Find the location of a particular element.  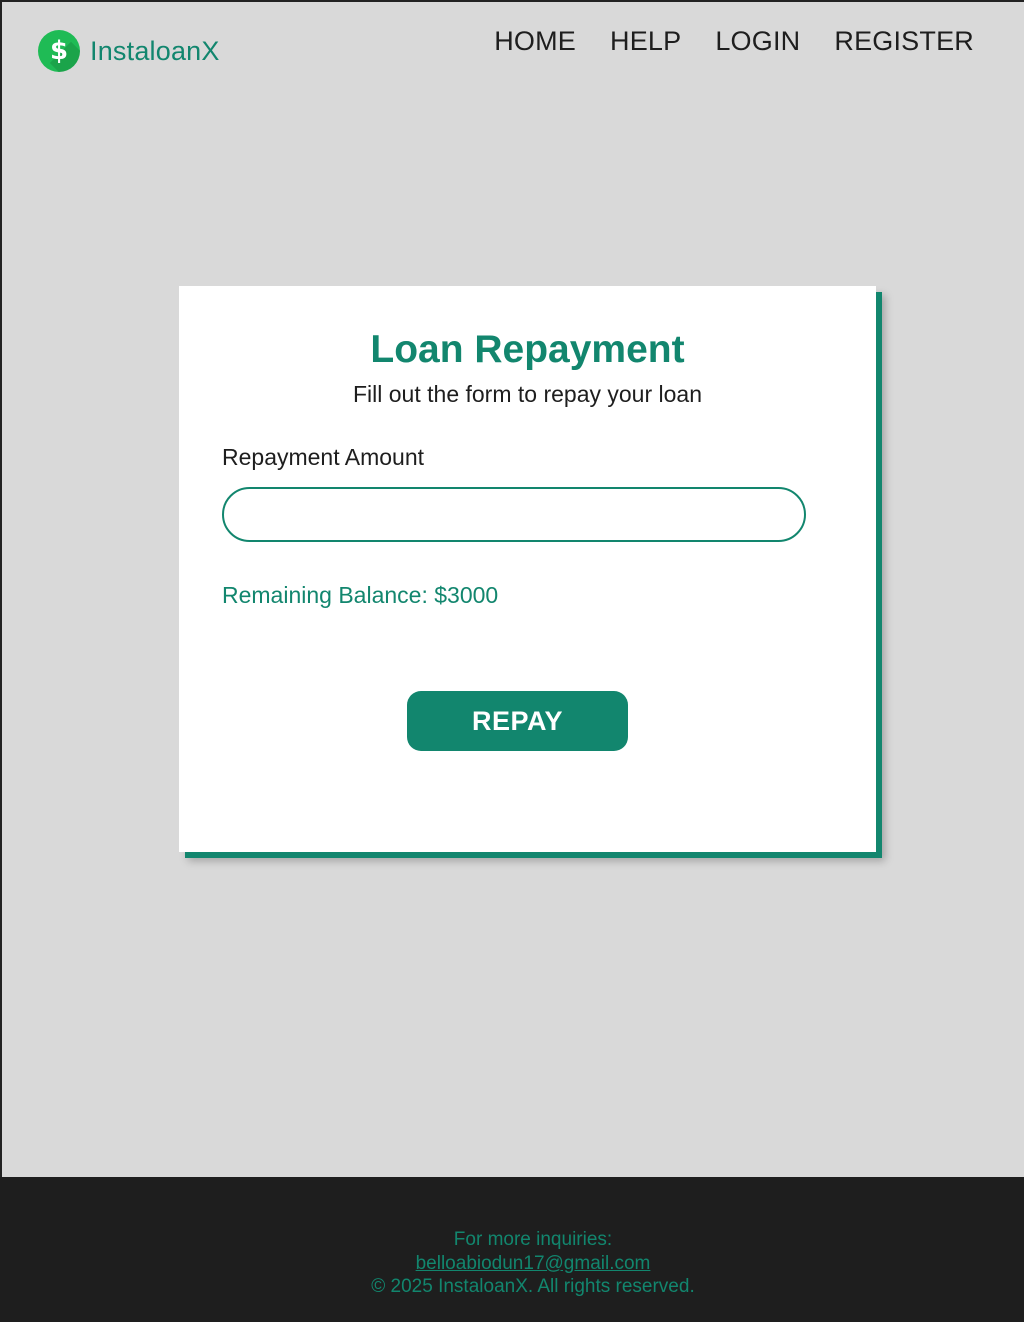

repay-button: REPAY is located at coordinates (517, 721).